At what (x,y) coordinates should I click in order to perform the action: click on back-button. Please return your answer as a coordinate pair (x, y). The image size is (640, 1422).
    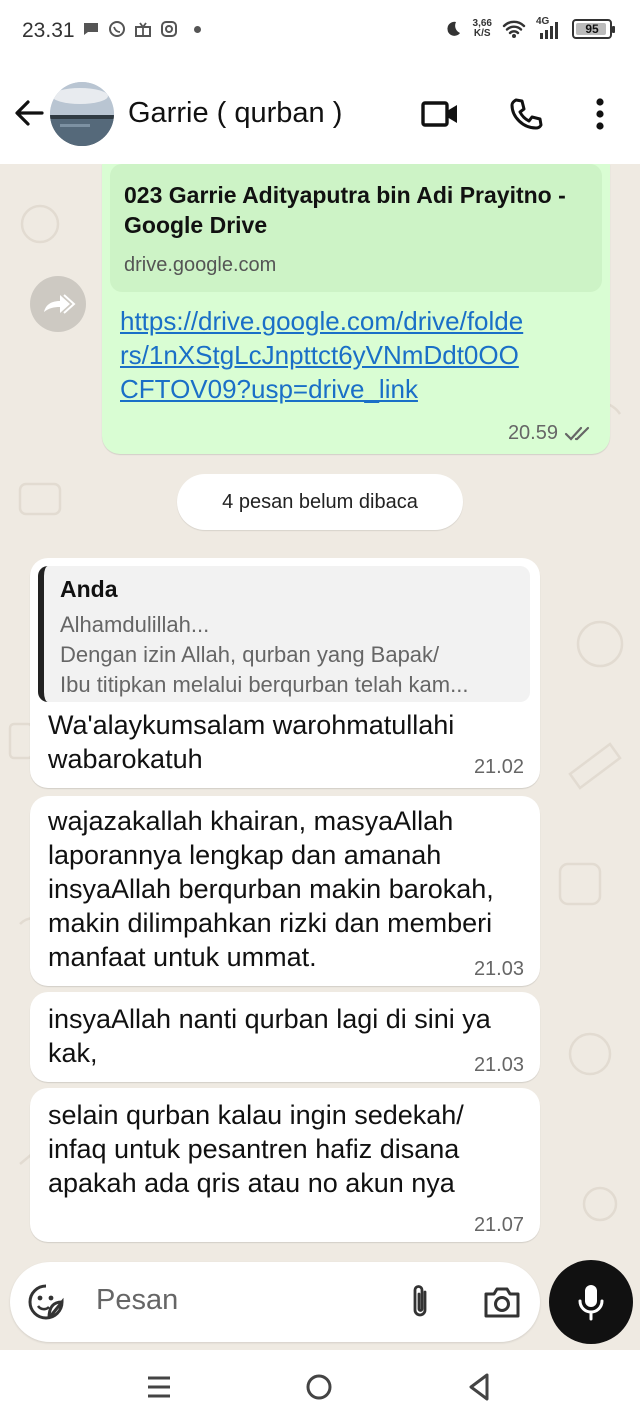
    Looking at the image, I should click on (29, 113).